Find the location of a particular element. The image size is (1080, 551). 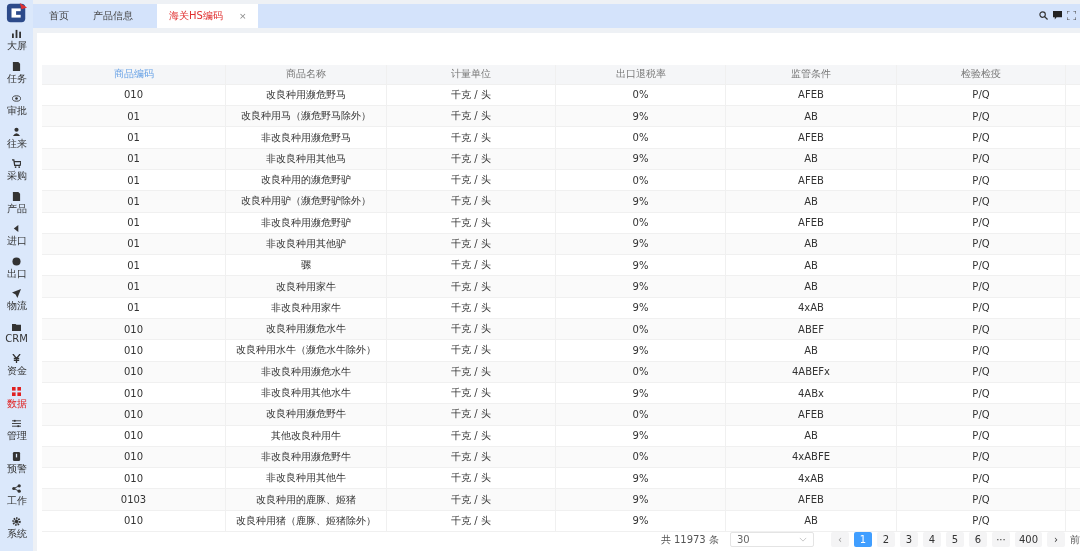

table-cell: 0103 is located at coordinates (134, 499).